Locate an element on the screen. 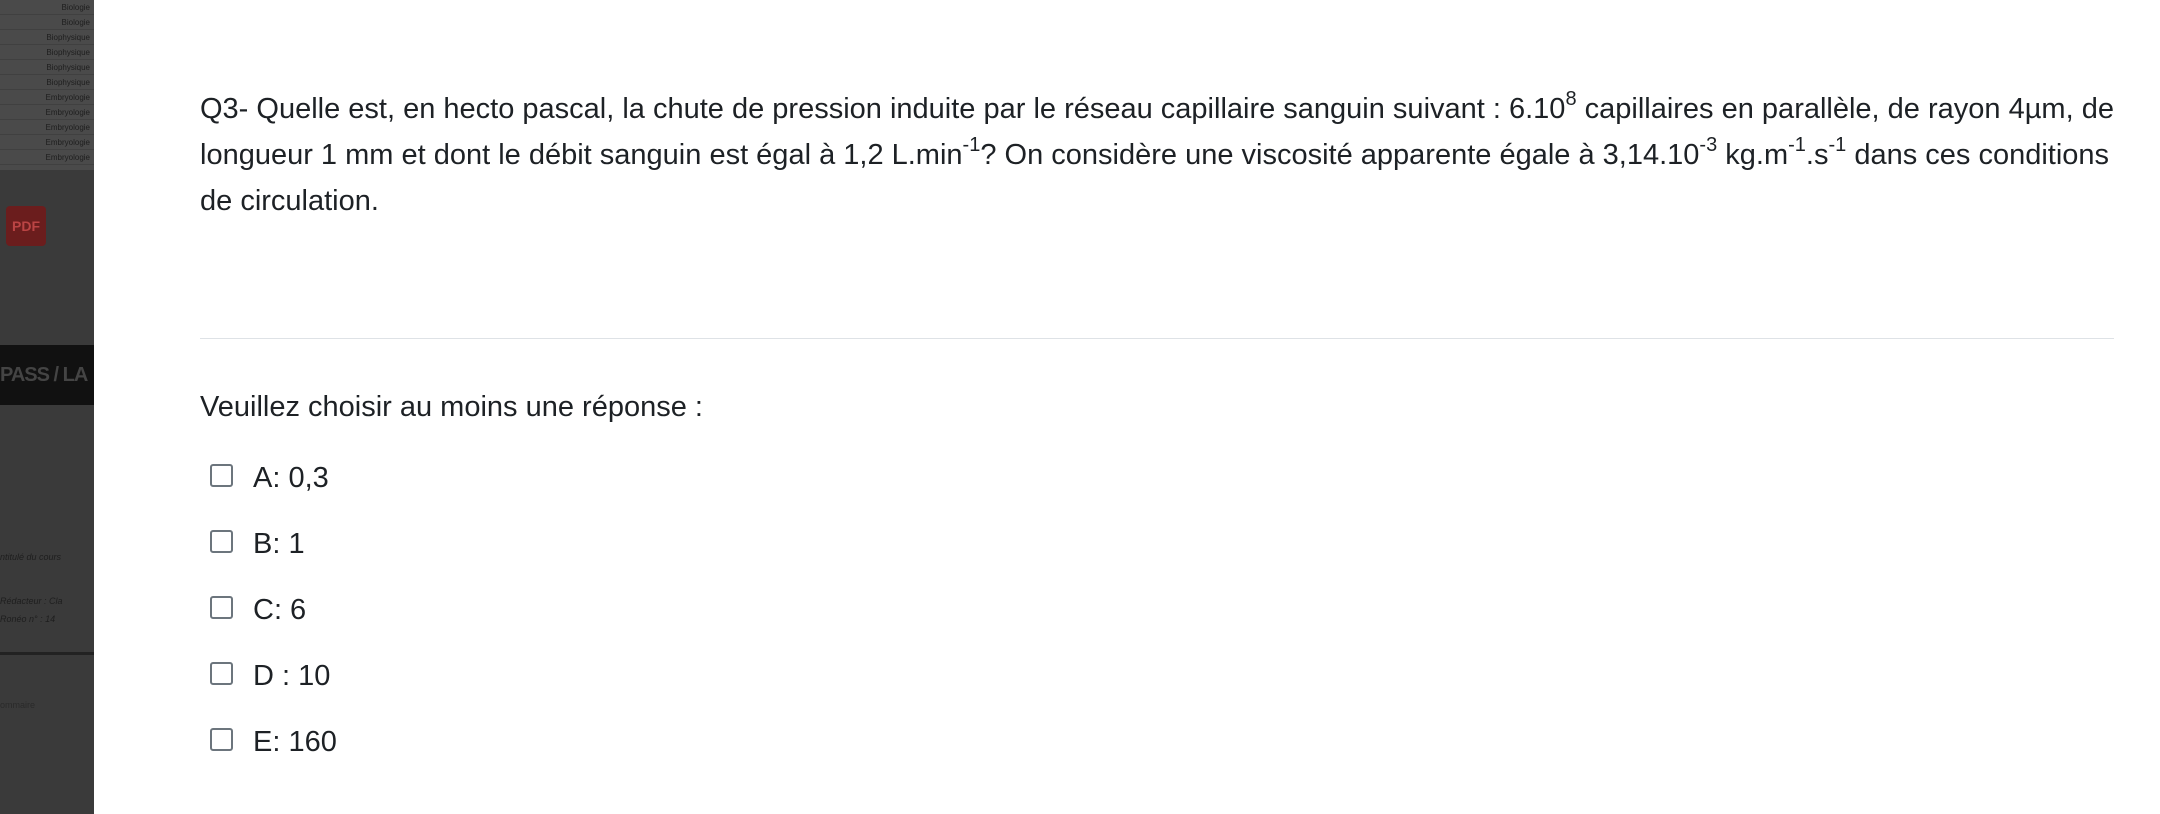  answer-list: A: 0,3 B: 1 C: 6 D : 10 E: 160 is located at coordinates (273, 610).